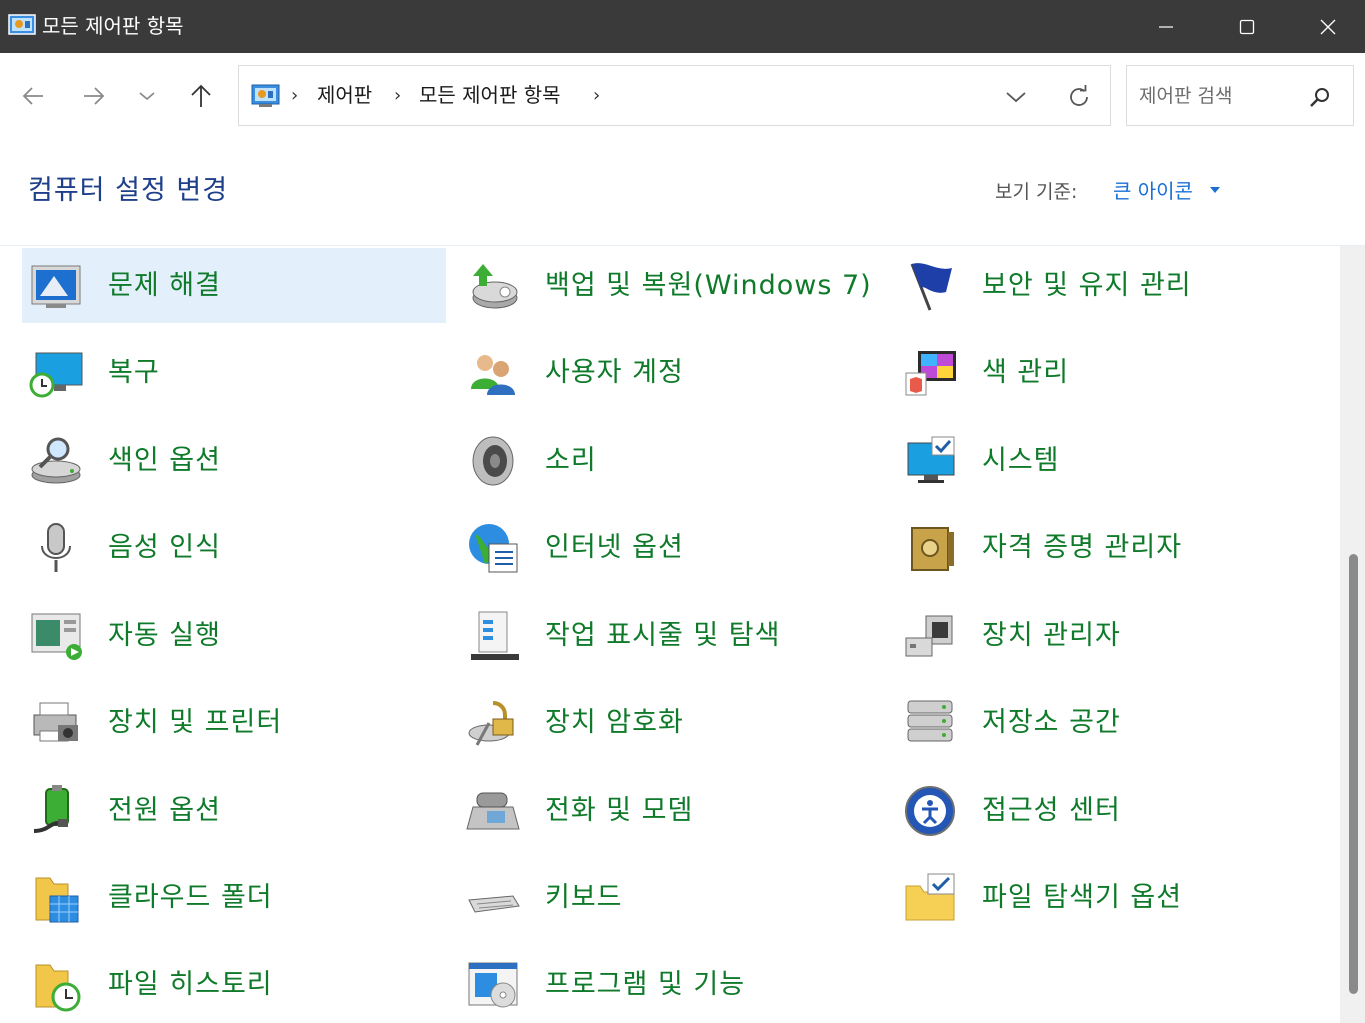 The width and height of the screenshot is (1365, 1023). I want to click on view-by-label: 보기 기준:, so click(1036, 192).